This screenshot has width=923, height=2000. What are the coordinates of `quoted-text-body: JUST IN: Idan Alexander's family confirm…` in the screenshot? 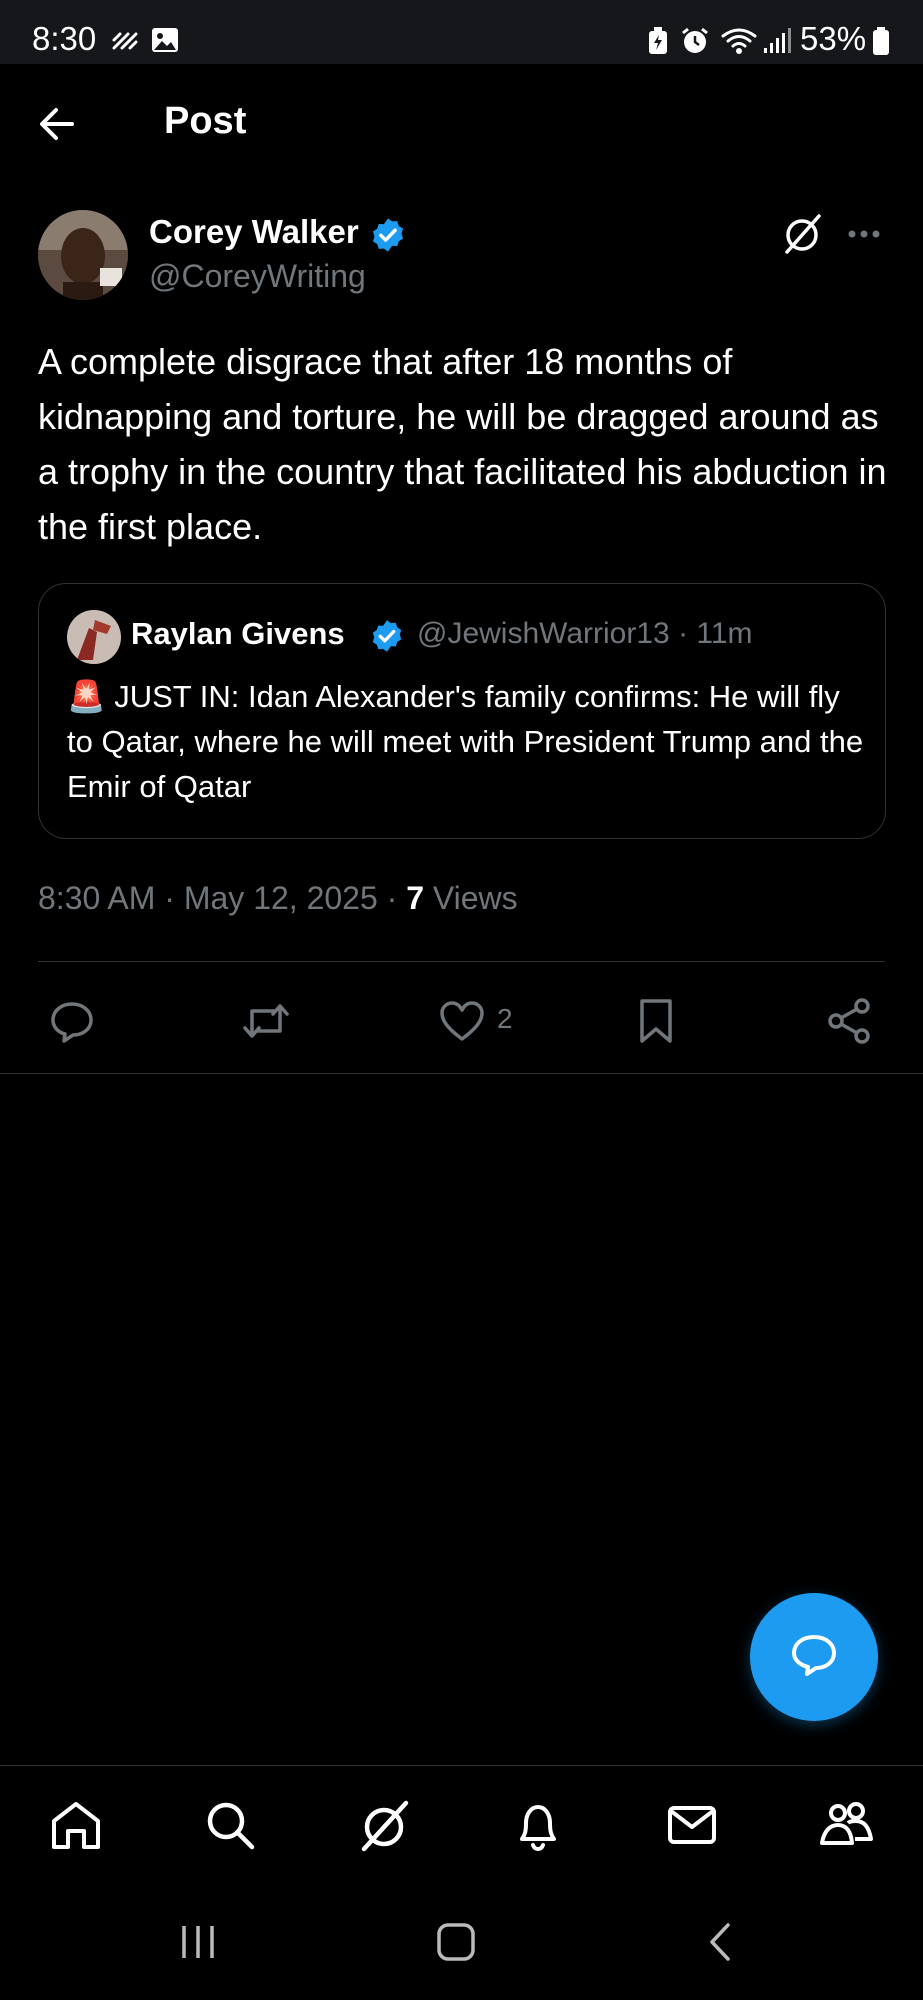 It's located at (465, 741).